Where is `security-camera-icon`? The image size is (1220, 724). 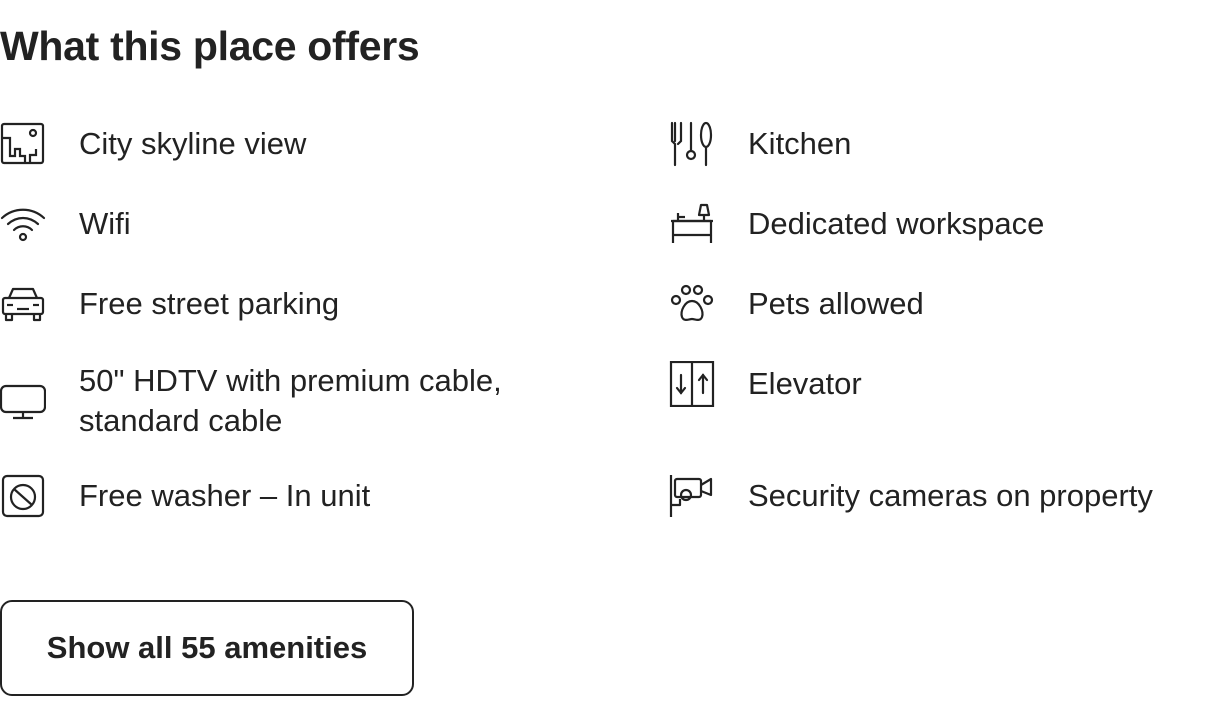
security-camera-icon is located at coordinates (692, 496).